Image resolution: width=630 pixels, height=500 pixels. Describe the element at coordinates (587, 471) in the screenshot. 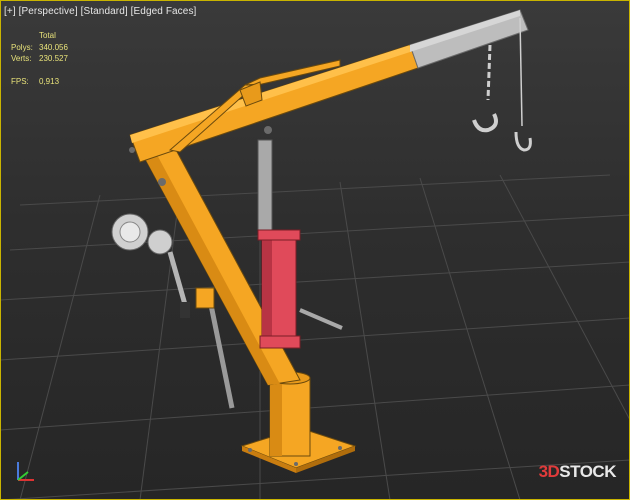

I see `watermark-suffix: STOCK` at that location.